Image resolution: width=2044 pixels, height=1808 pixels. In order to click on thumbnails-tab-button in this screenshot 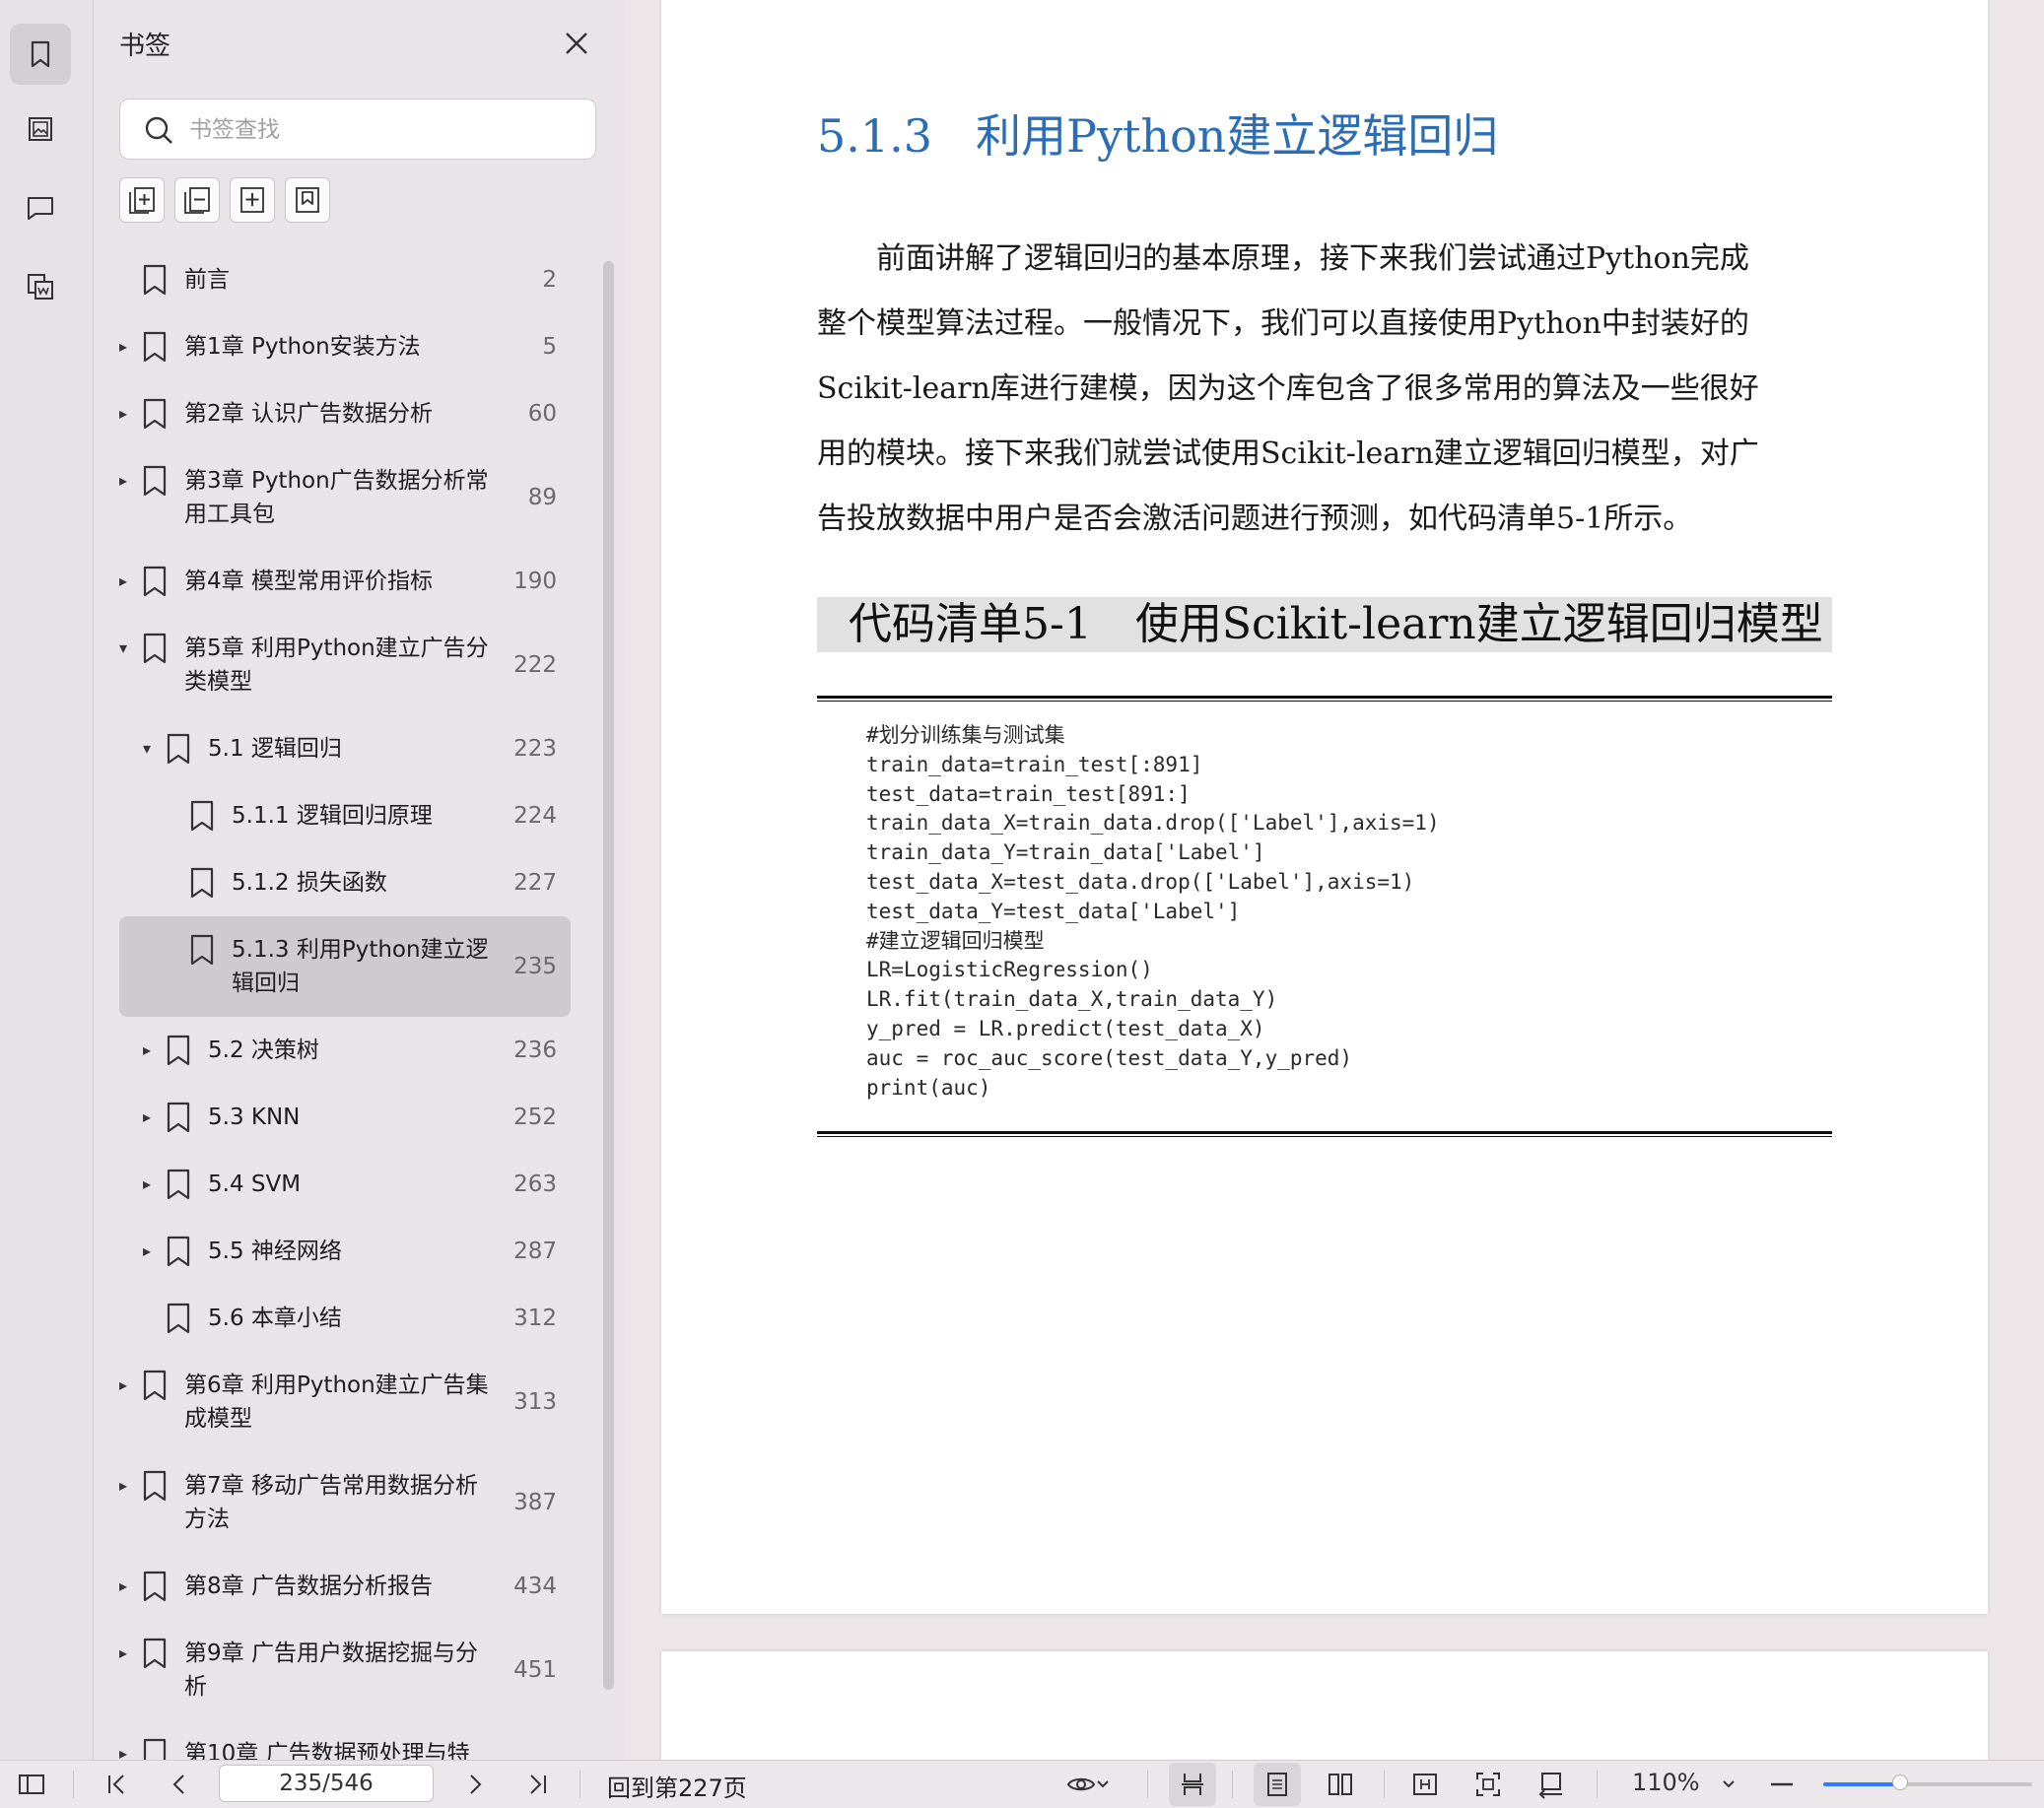, I will do `click(40, 129)`.